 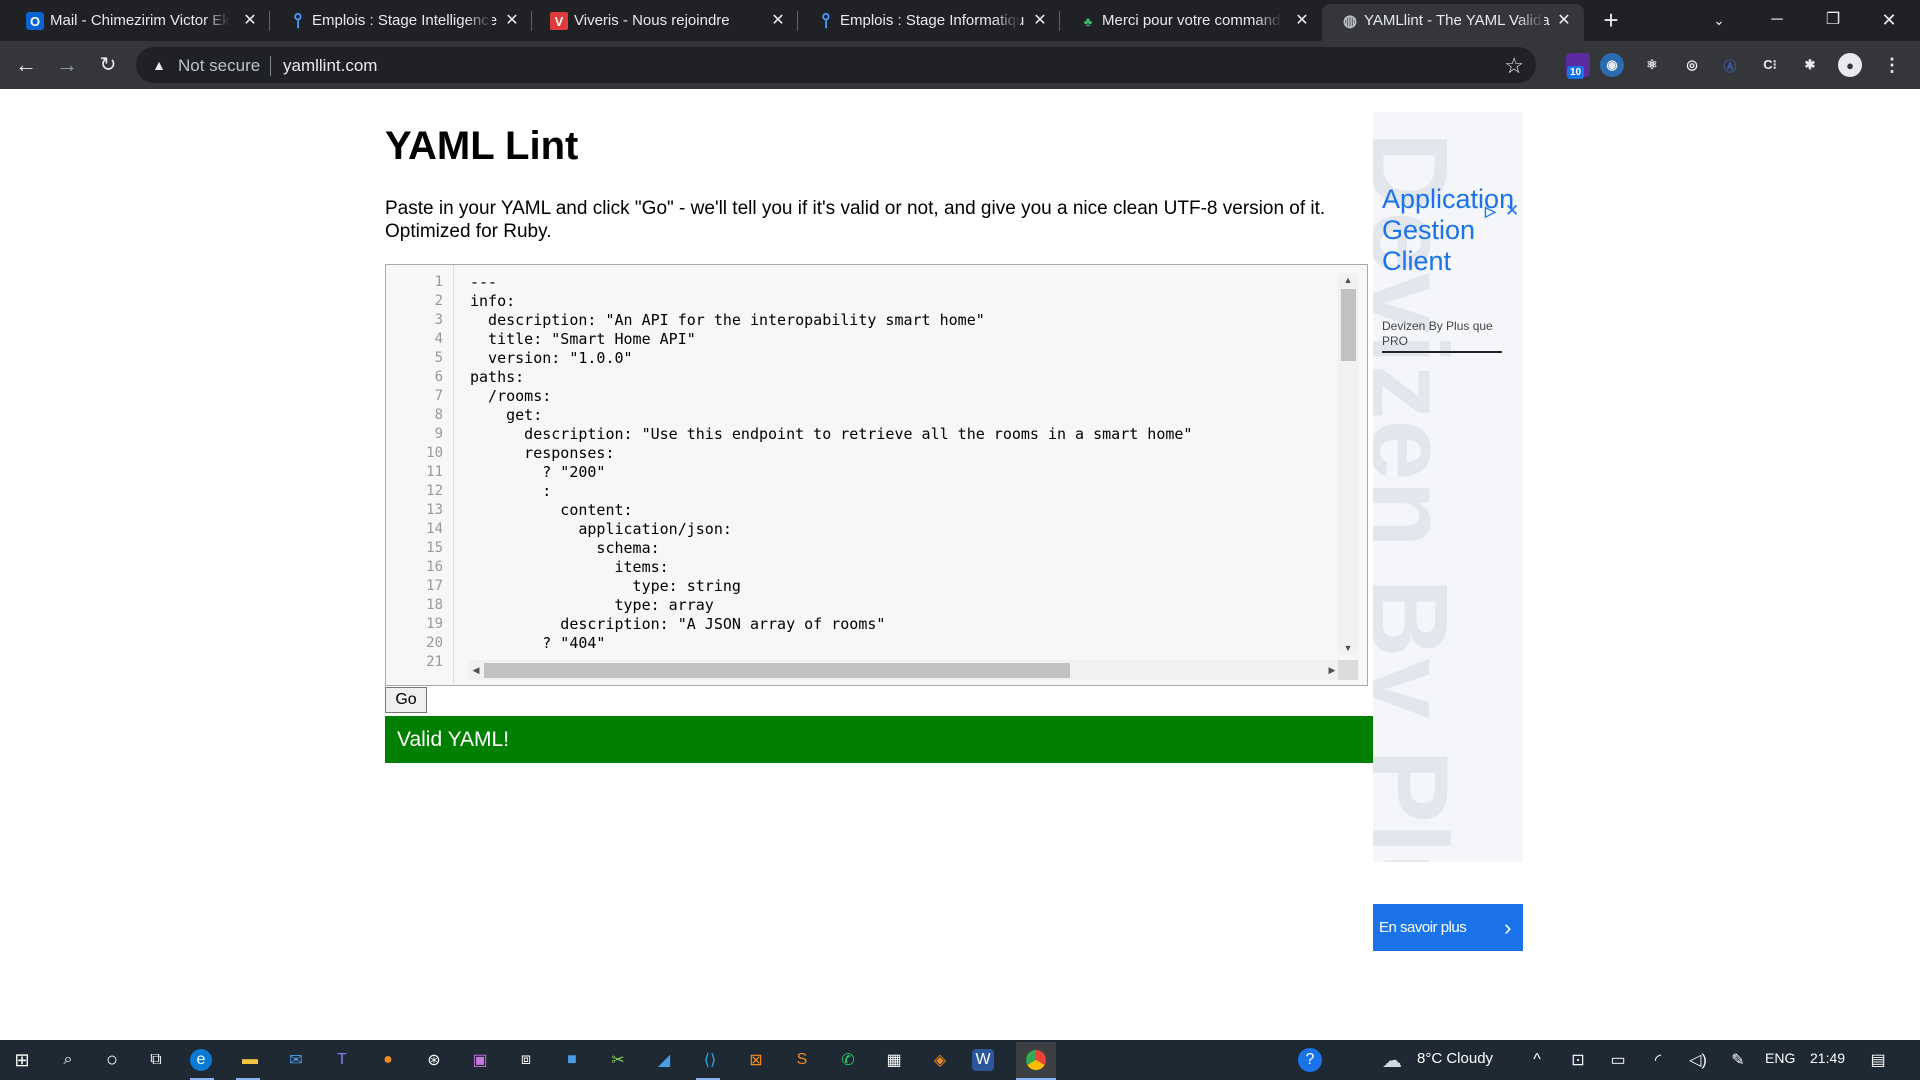 I want to click on vscode-icon: ⟨⟩, so click(x=710, y=1060).